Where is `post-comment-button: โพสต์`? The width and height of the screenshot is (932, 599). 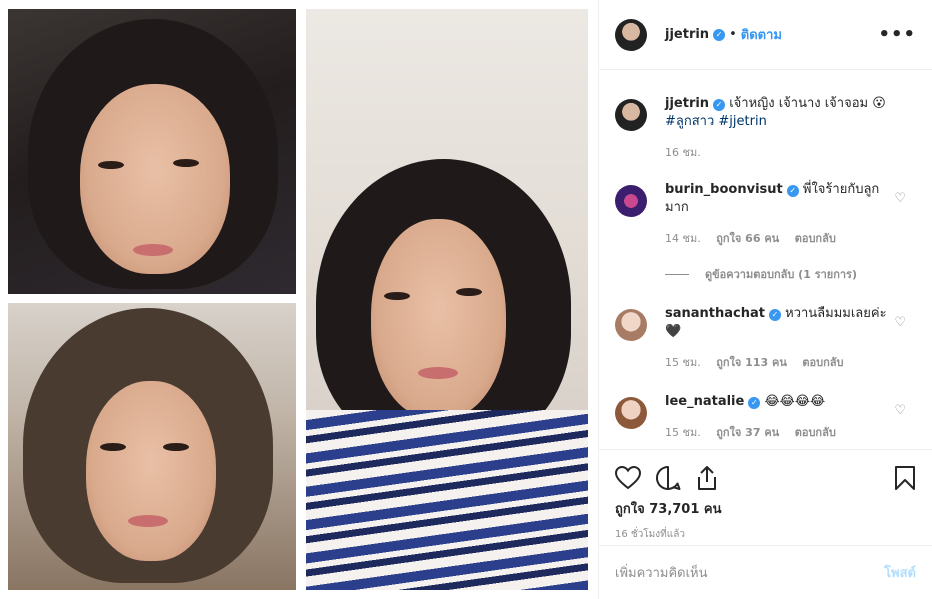
post-comment-button: โพสต์ is located at coordinates (900, 572).